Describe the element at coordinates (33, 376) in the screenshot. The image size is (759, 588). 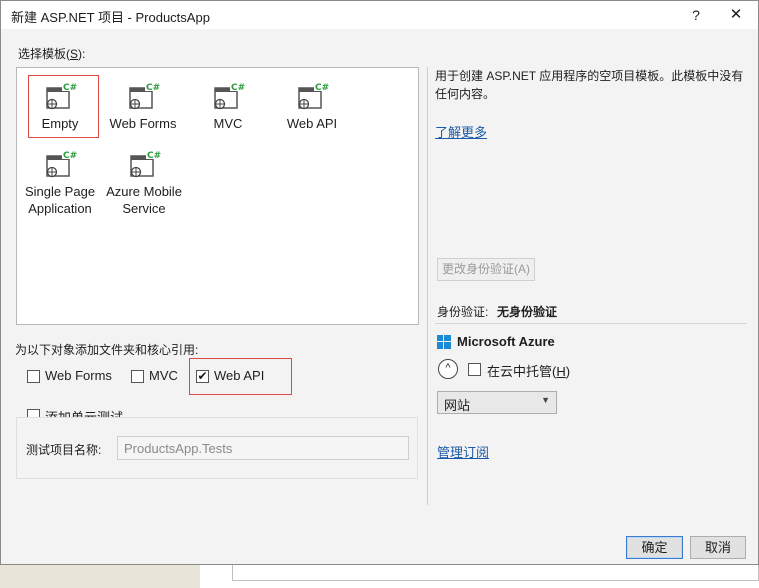
I see `web-forms-checkbox` at that location.